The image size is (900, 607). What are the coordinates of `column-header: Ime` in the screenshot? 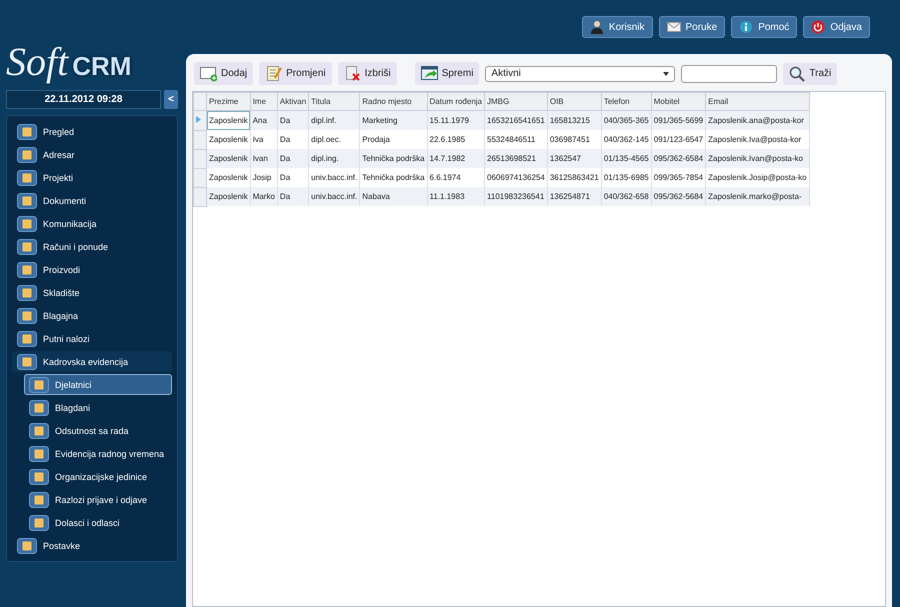 It's located at (264, 101).